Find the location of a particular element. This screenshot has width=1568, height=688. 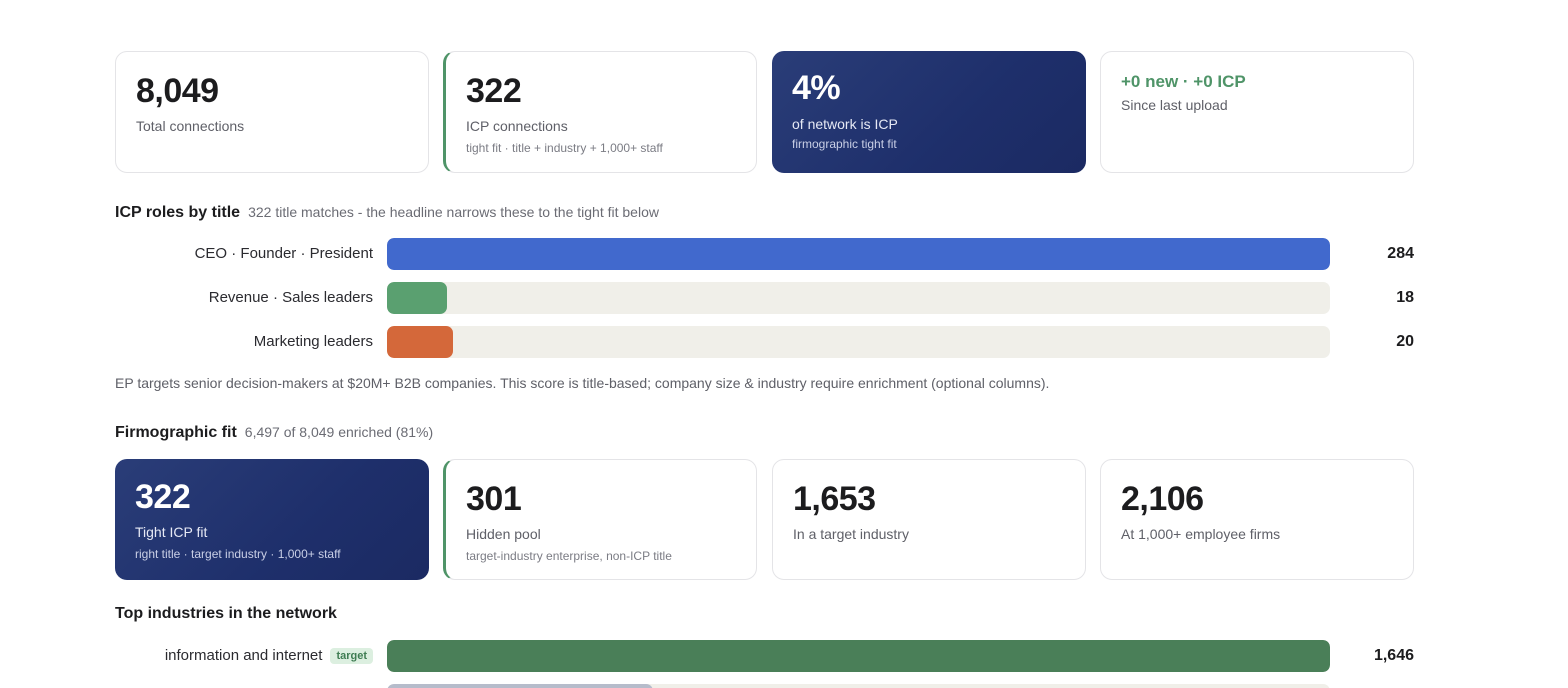

role-bar-label: Marketing leaders is located at coordinates (313, 341).